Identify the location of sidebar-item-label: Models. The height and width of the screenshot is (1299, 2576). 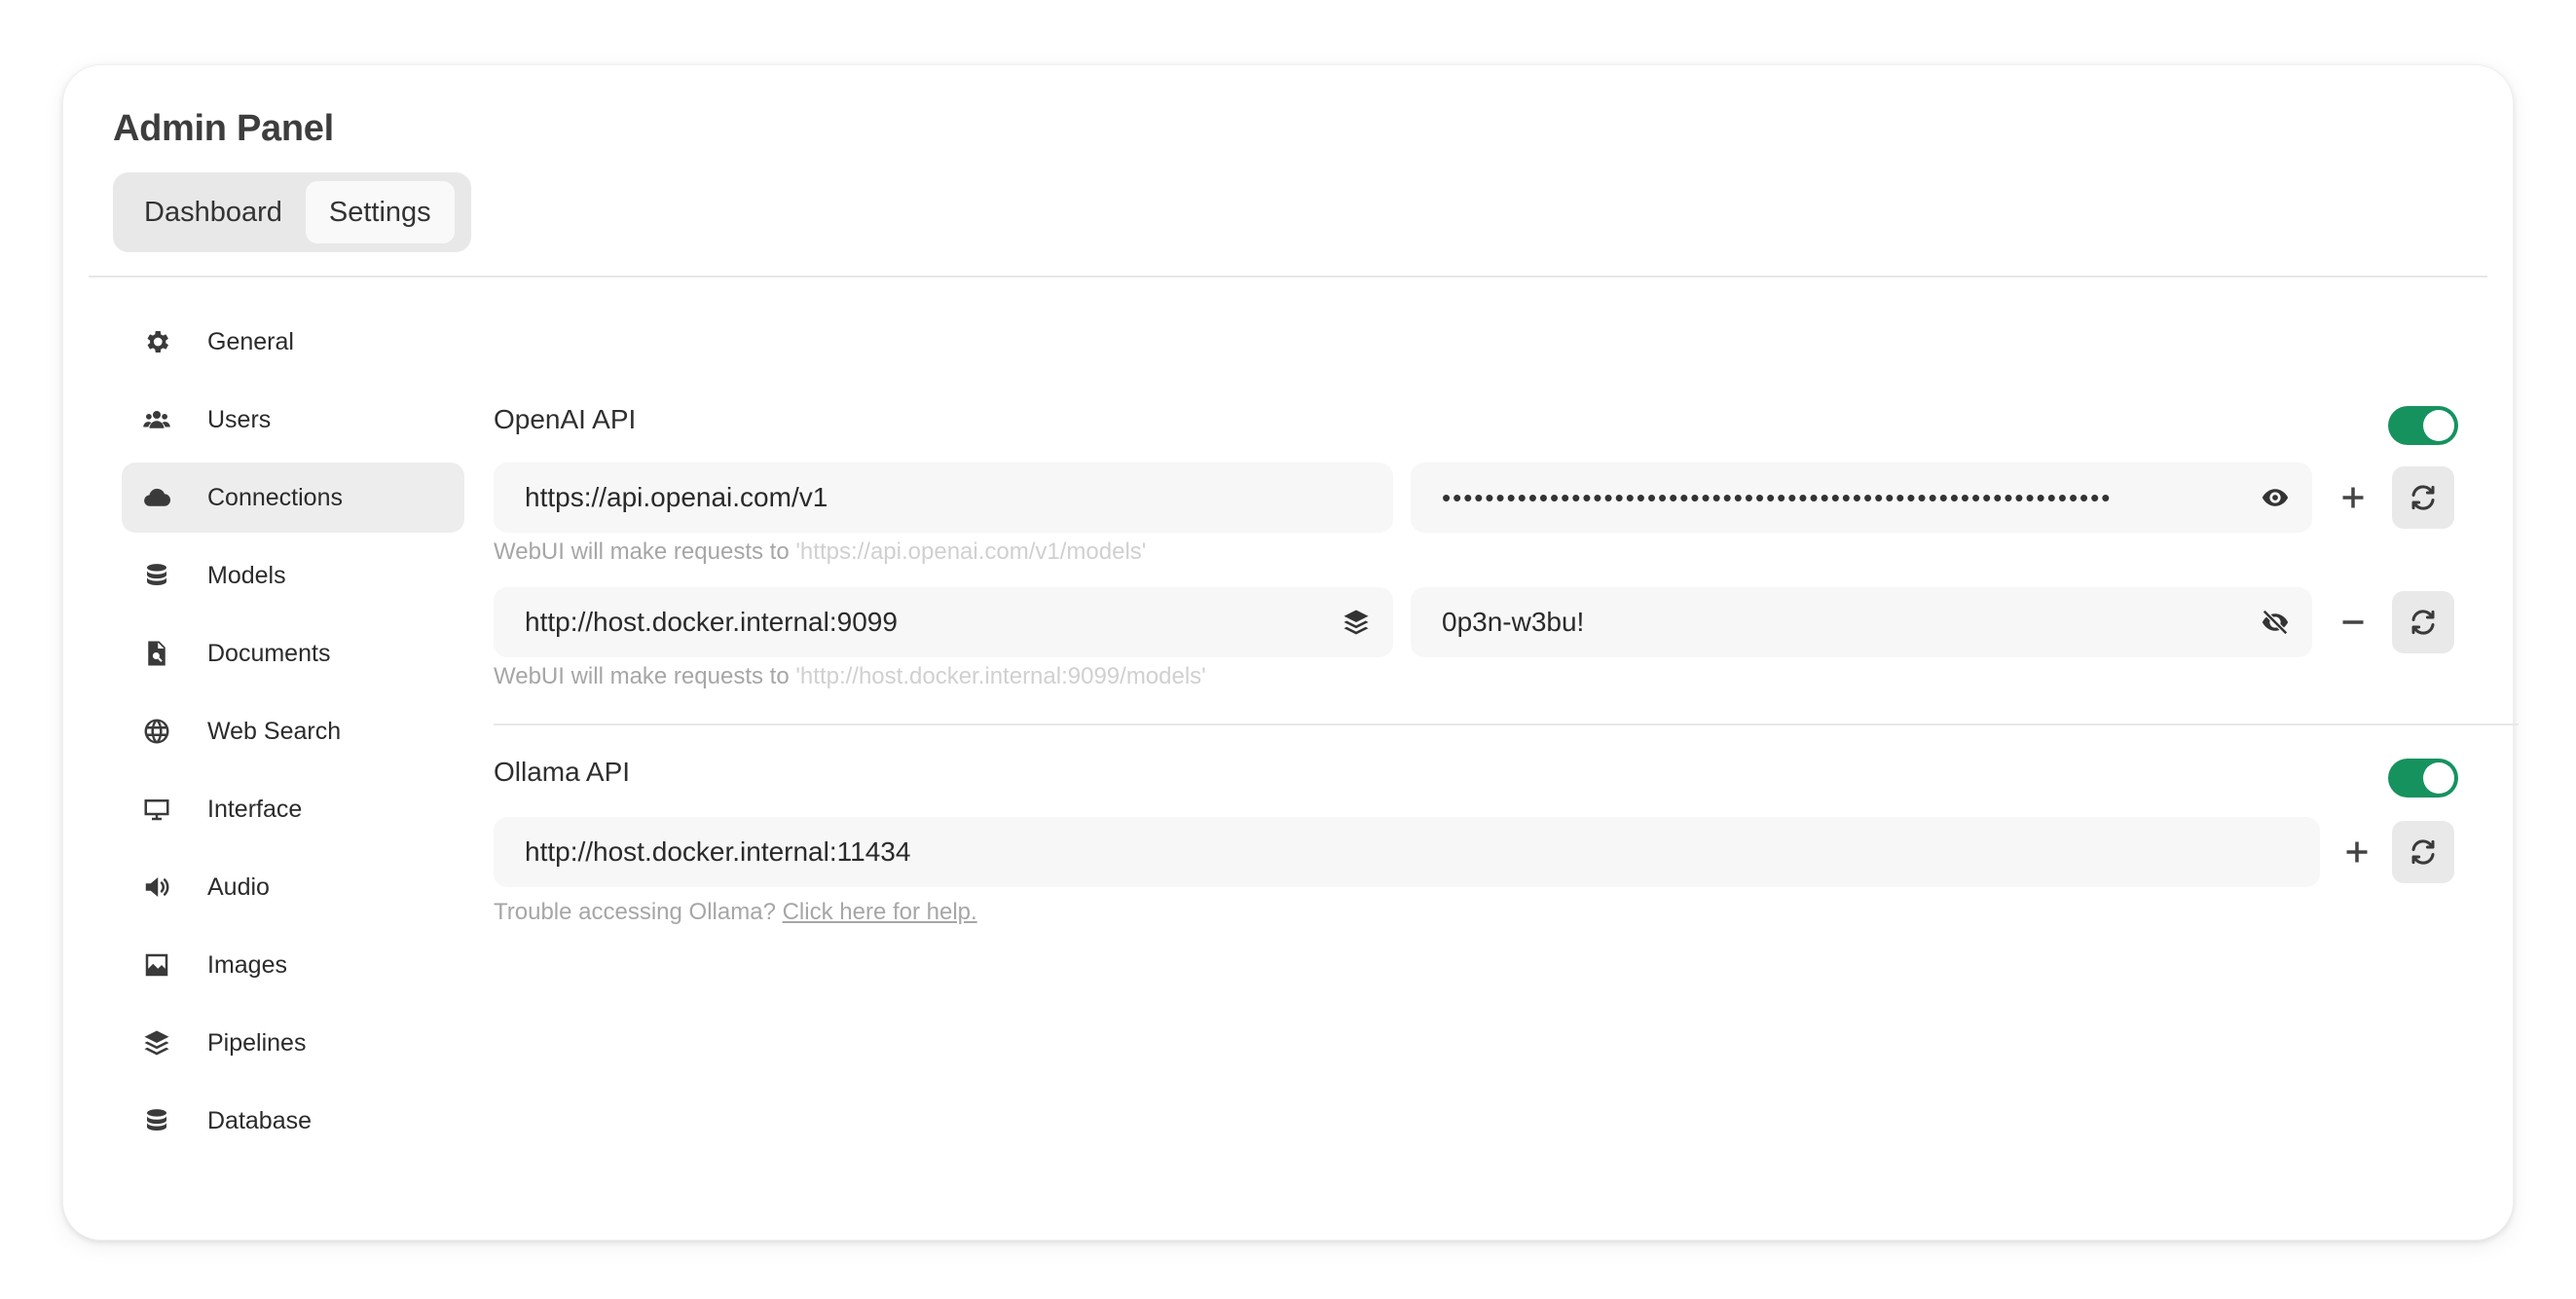
(246, 575).